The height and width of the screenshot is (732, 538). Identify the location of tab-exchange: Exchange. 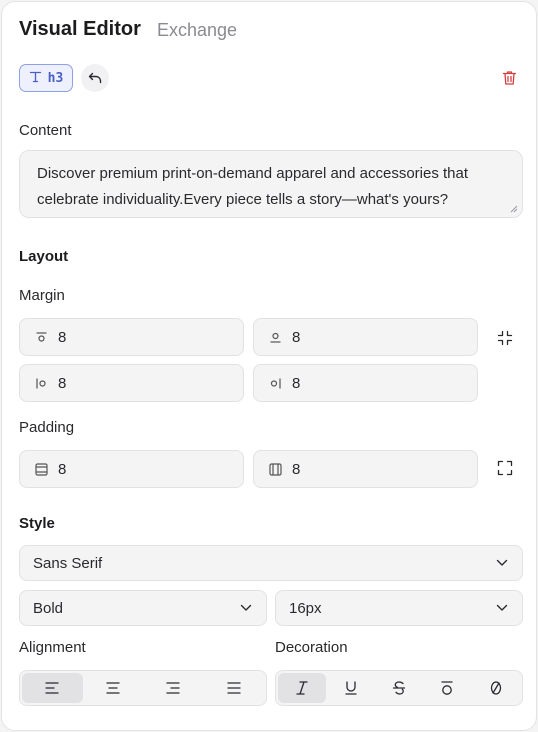
(197, 30).